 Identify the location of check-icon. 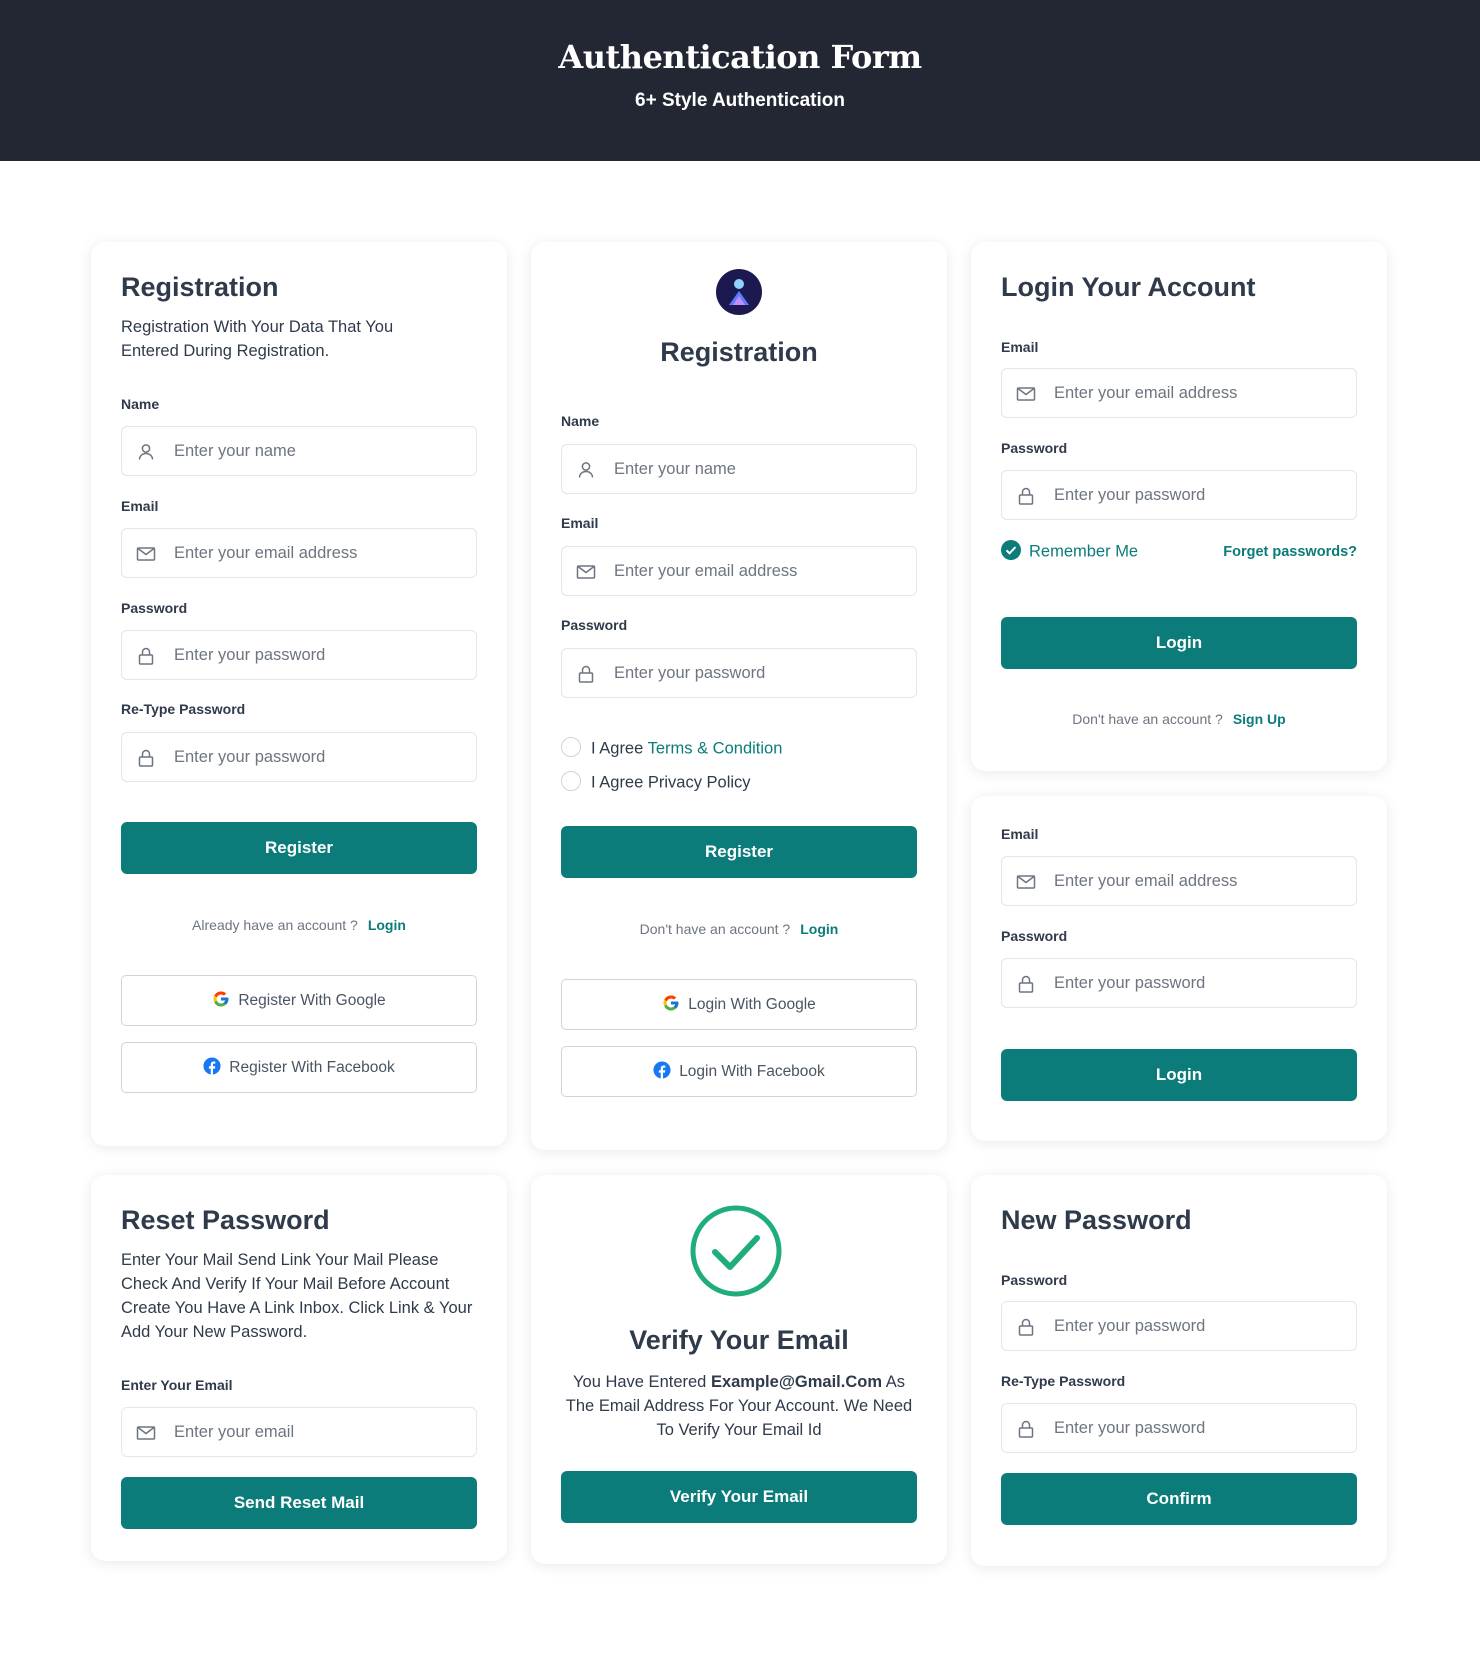
(1011, 550).